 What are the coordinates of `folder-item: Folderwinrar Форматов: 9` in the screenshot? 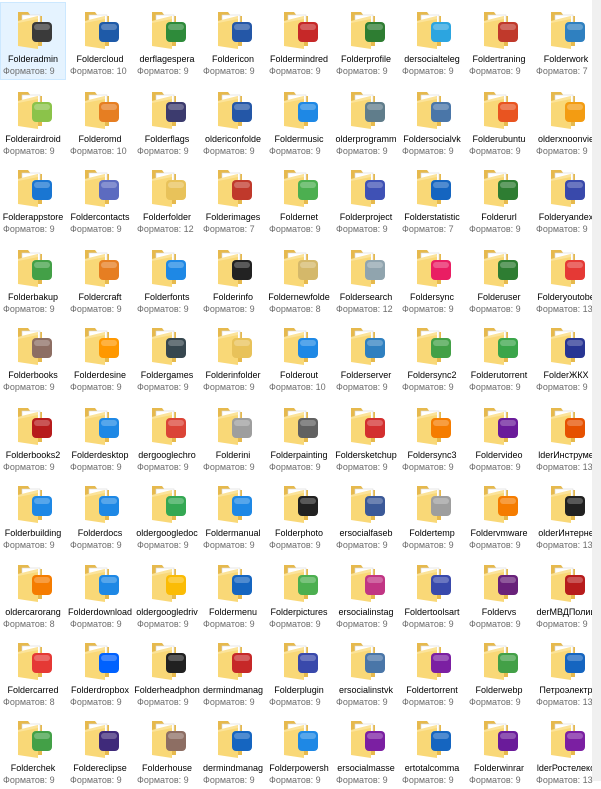 It's located at (499, 750).